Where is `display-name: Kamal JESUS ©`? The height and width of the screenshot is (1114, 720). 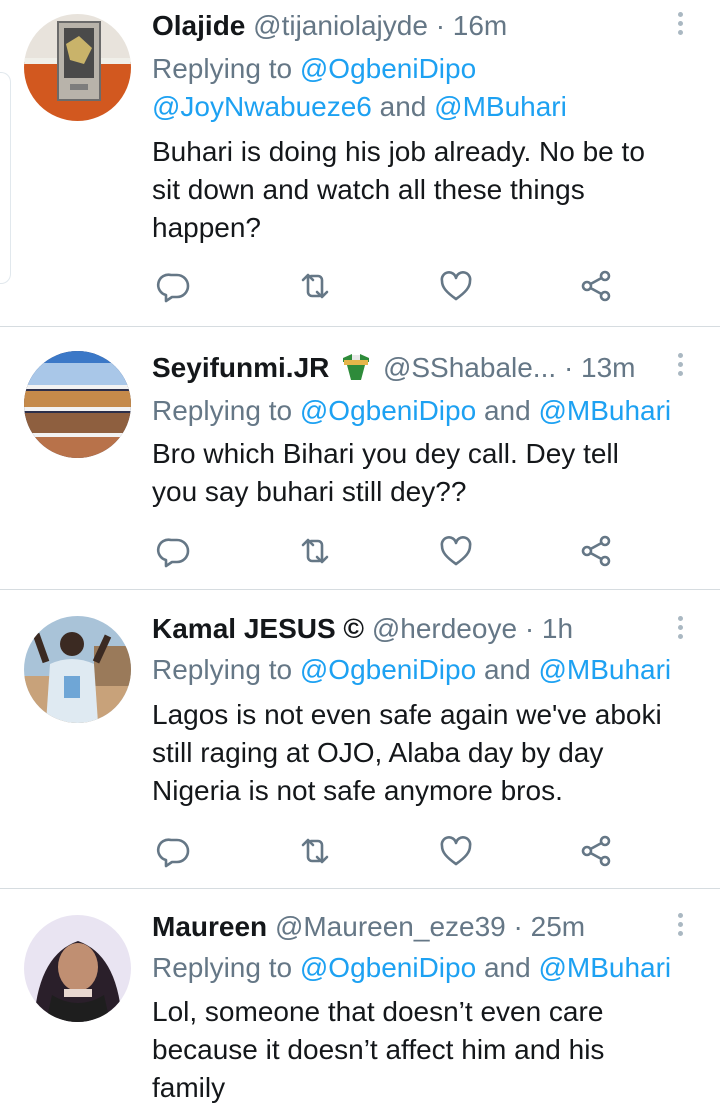
display-name: Kamal JESUS © is located at coordinates (258, 628).